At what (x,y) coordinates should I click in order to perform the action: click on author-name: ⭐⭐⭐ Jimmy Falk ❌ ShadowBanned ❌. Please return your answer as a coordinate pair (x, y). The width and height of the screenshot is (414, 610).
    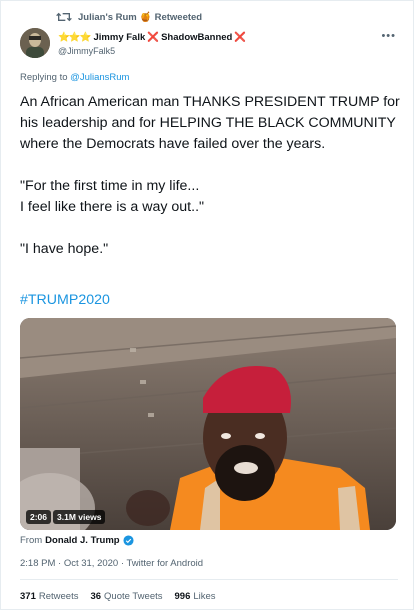
    Looking at the image, I should click on (153, 37).